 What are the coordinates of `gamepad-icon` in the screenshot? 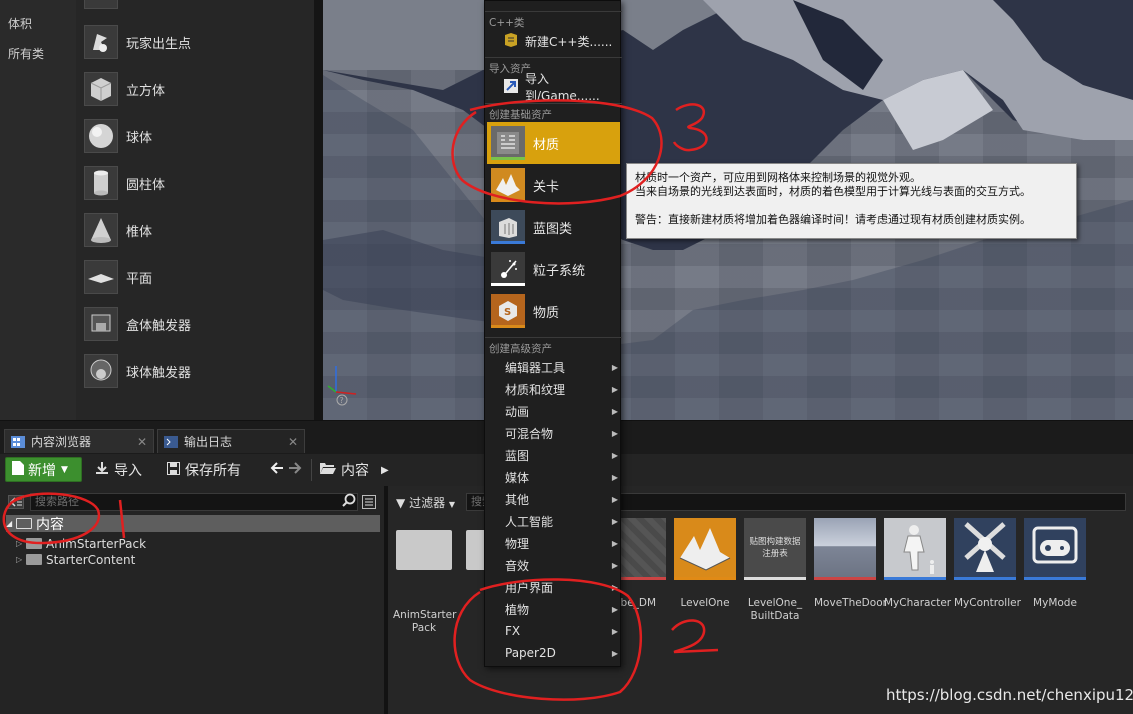 It's located at (1055, 549).